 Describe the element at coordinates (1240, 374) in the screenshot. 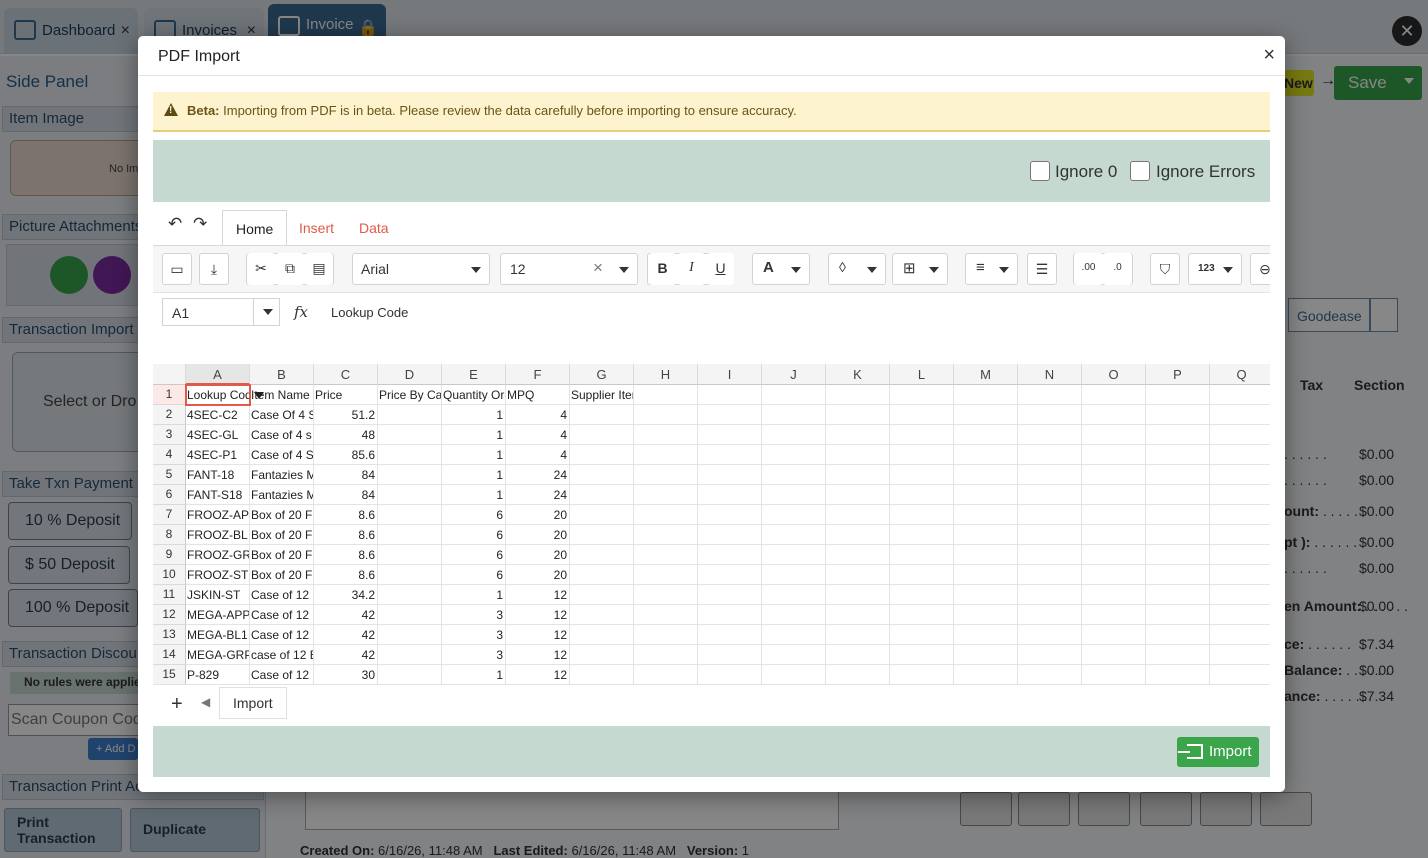

I see `column-header: Q` at that location.